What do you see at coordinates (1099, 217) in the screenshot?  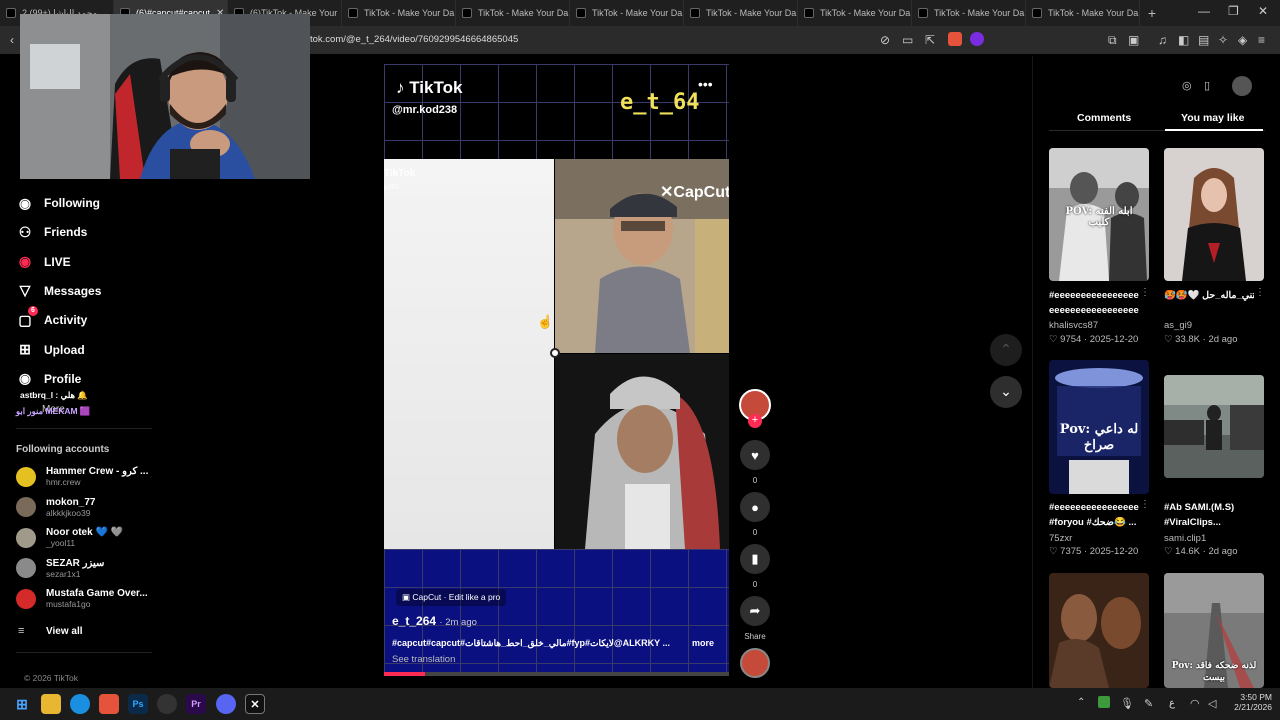 I see `thumbnail-caption: POV: ابله الفنه كليب` at bounding box center [1099, 217].